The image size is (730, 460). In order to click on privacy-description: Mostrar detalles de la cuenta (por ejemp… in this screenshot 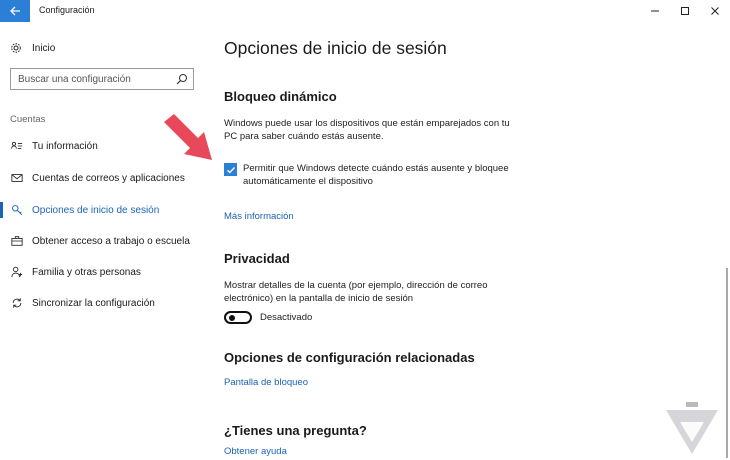, I will do `click(379, 292)`.